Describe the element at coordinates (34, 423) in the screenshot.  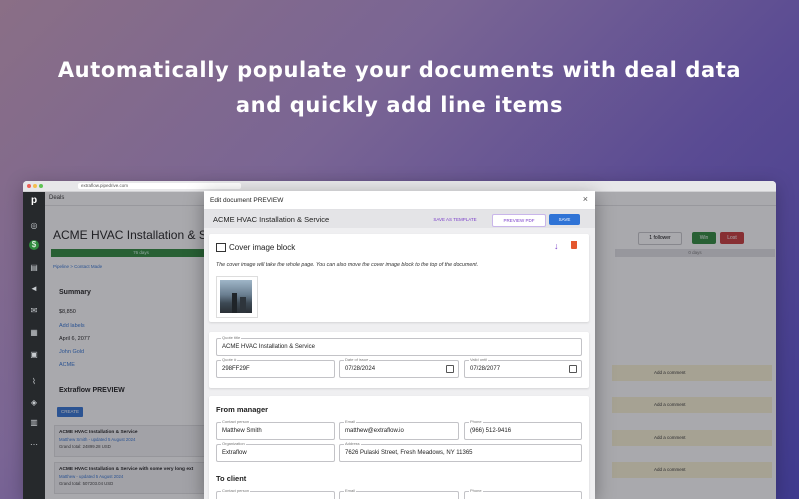
I see `apps-icon: ▥` at that location.